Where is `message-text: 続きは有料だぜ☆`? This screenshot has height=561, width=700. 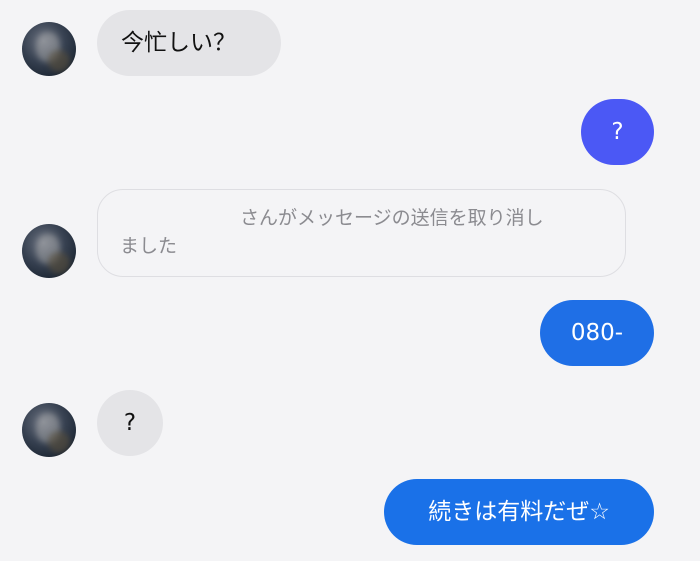
message-text: 続きは有料だぜ☆ is located at coordinates (519, 511).